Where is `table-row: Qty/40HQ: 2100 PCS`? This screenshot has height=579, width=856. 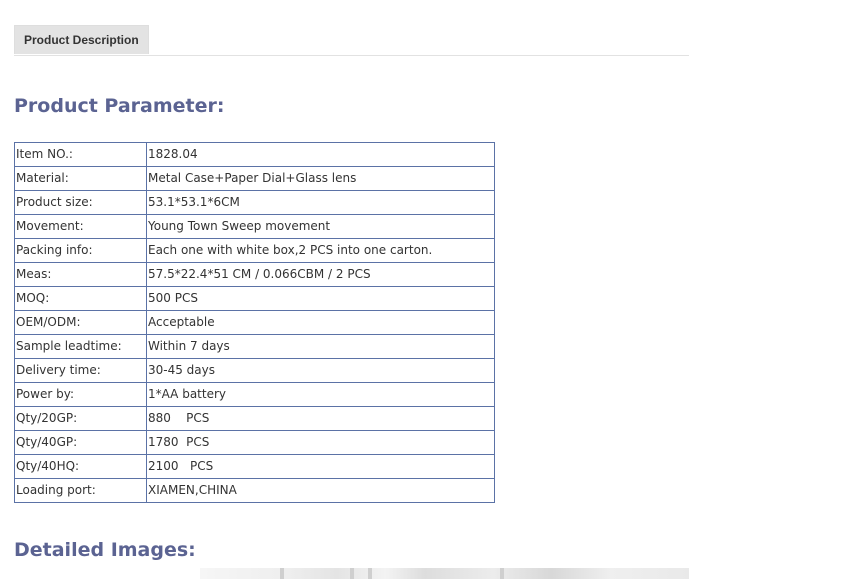 table-row: Qty/40HQ: 2100 PCS is located at coordinates (254, 466).